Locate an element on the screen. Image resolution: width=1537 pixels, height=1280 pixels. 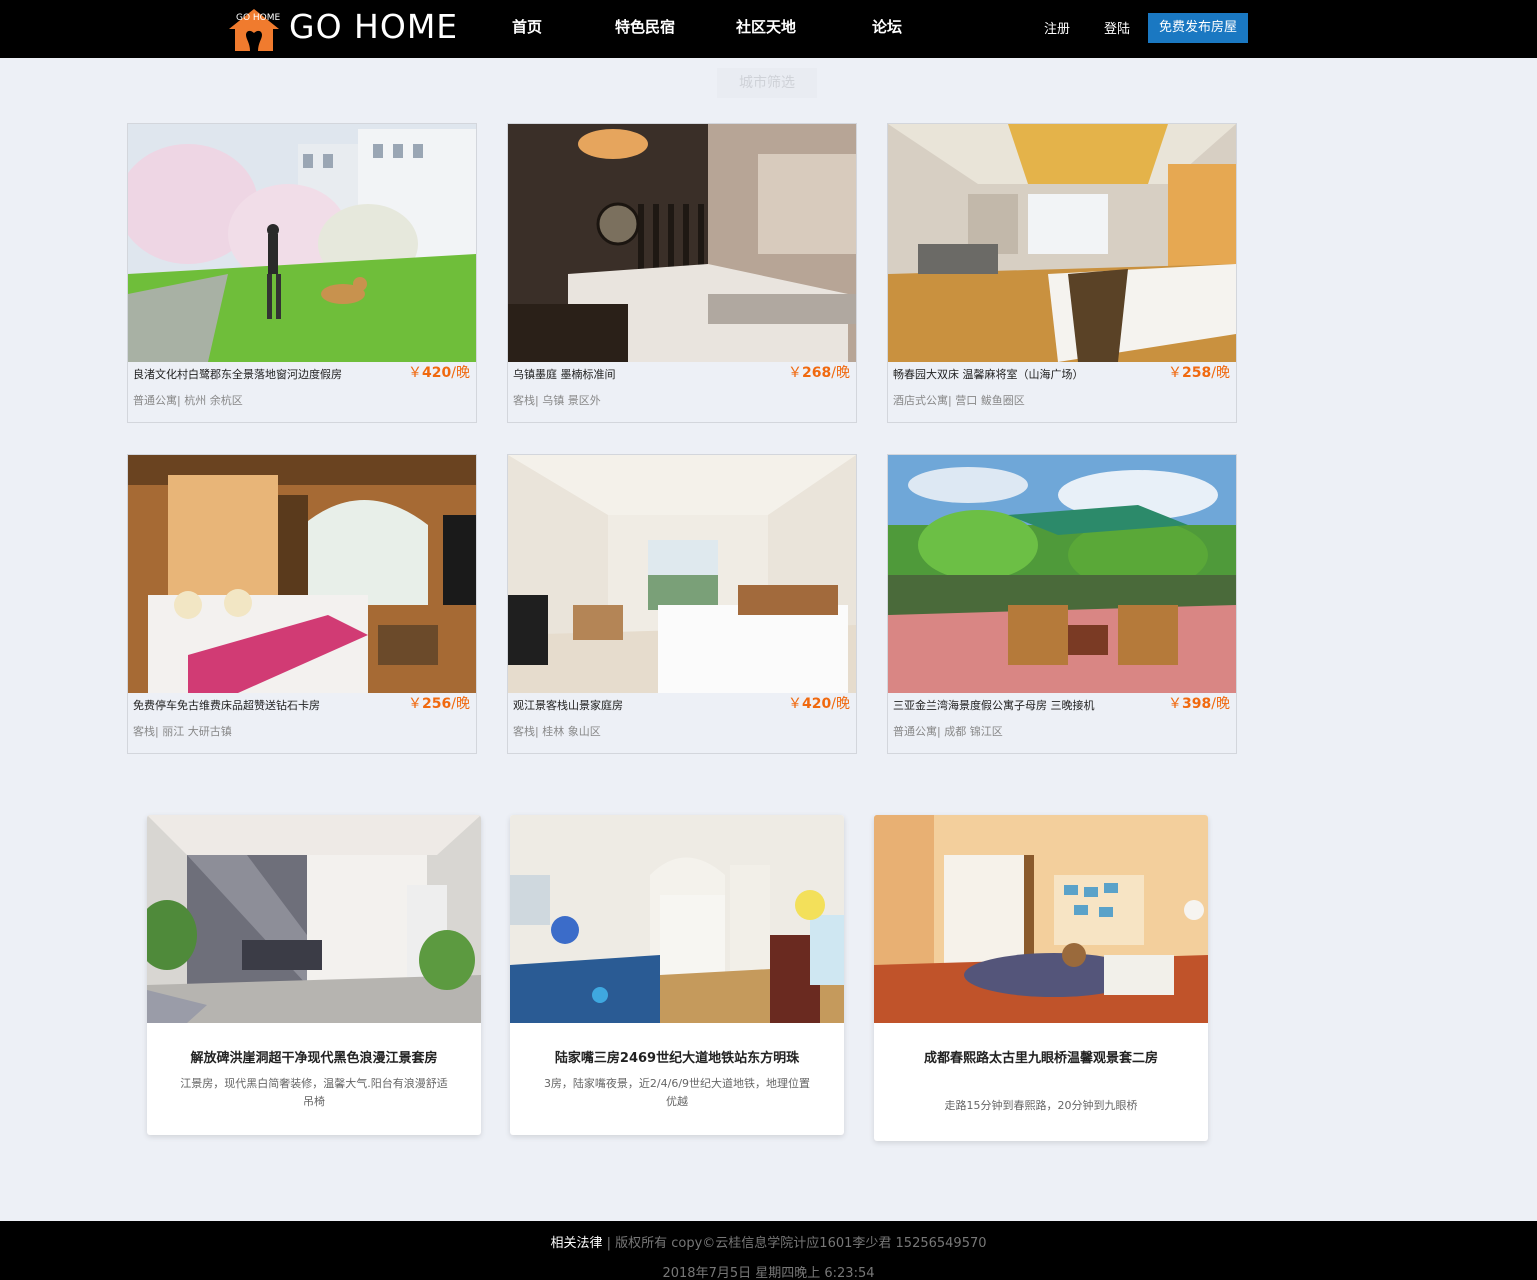
publish-house-button: 免费发布房屋 is located at coordinates (1198, 28).